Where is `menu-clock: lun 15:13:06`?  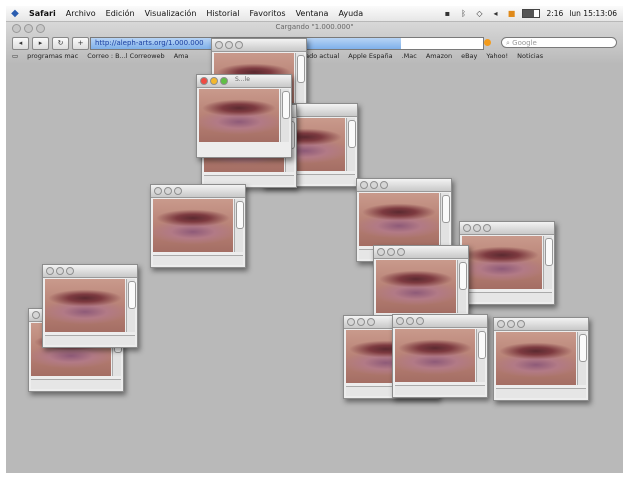 menu-clock: lun 15:13:06 is located at coordinates (593, 13).